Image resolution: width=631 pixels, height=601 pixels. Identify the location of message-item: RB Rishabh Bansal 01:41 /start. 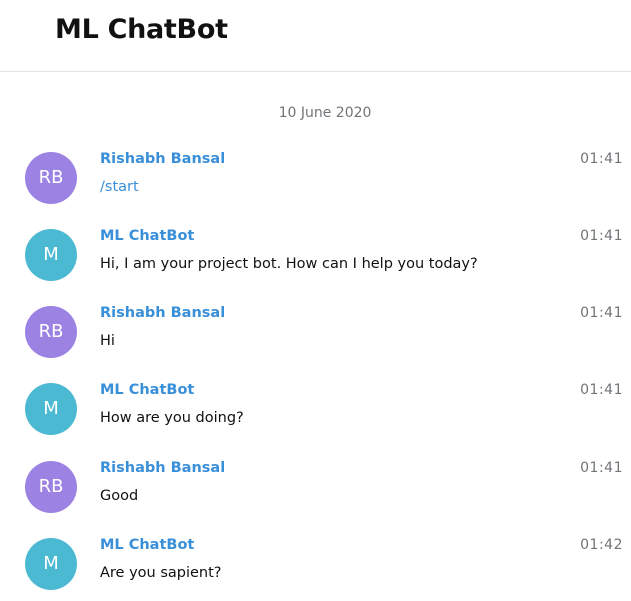
(315, 181).